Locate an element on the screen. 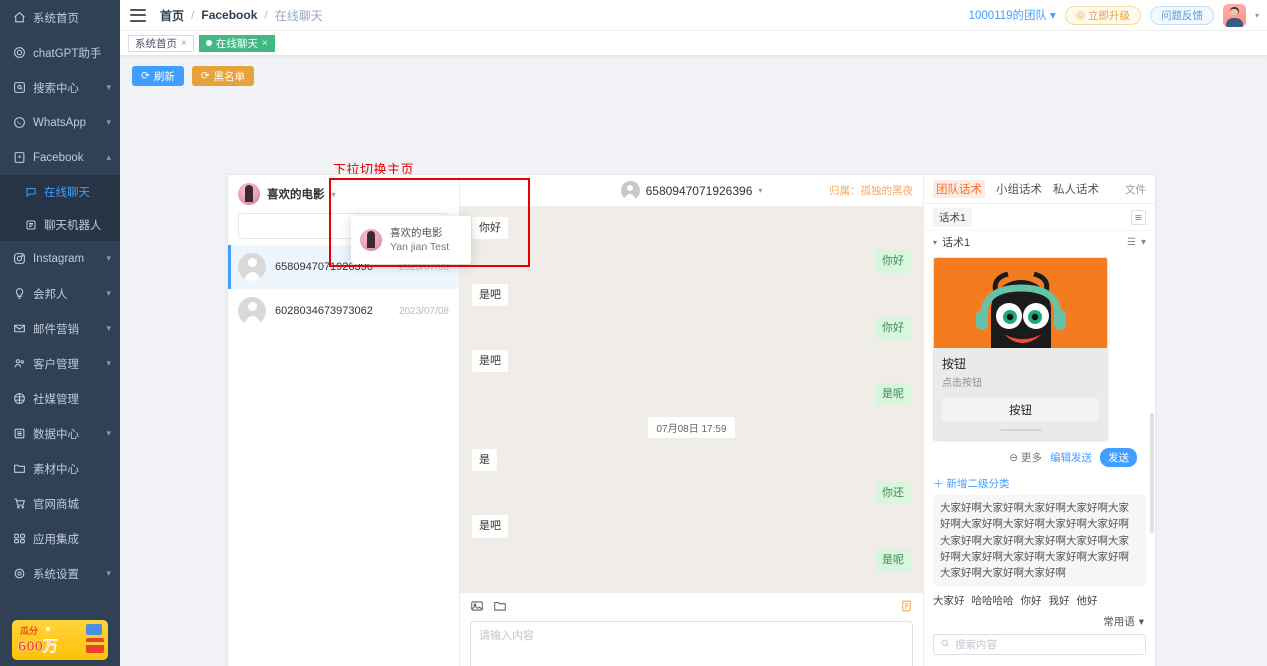 The image size is (1267, 666). page-selector-dropdown: 喜欢的电影 Yan jian Test is located at coordinates (411, 240).